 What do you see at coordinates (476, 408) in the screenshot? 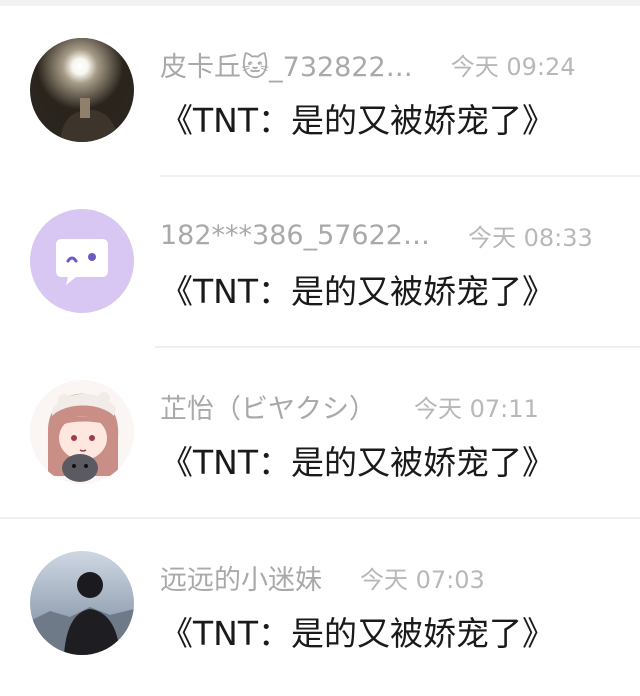
I see `comment-time: 今天 07:11` at bounding box center [476, 408].